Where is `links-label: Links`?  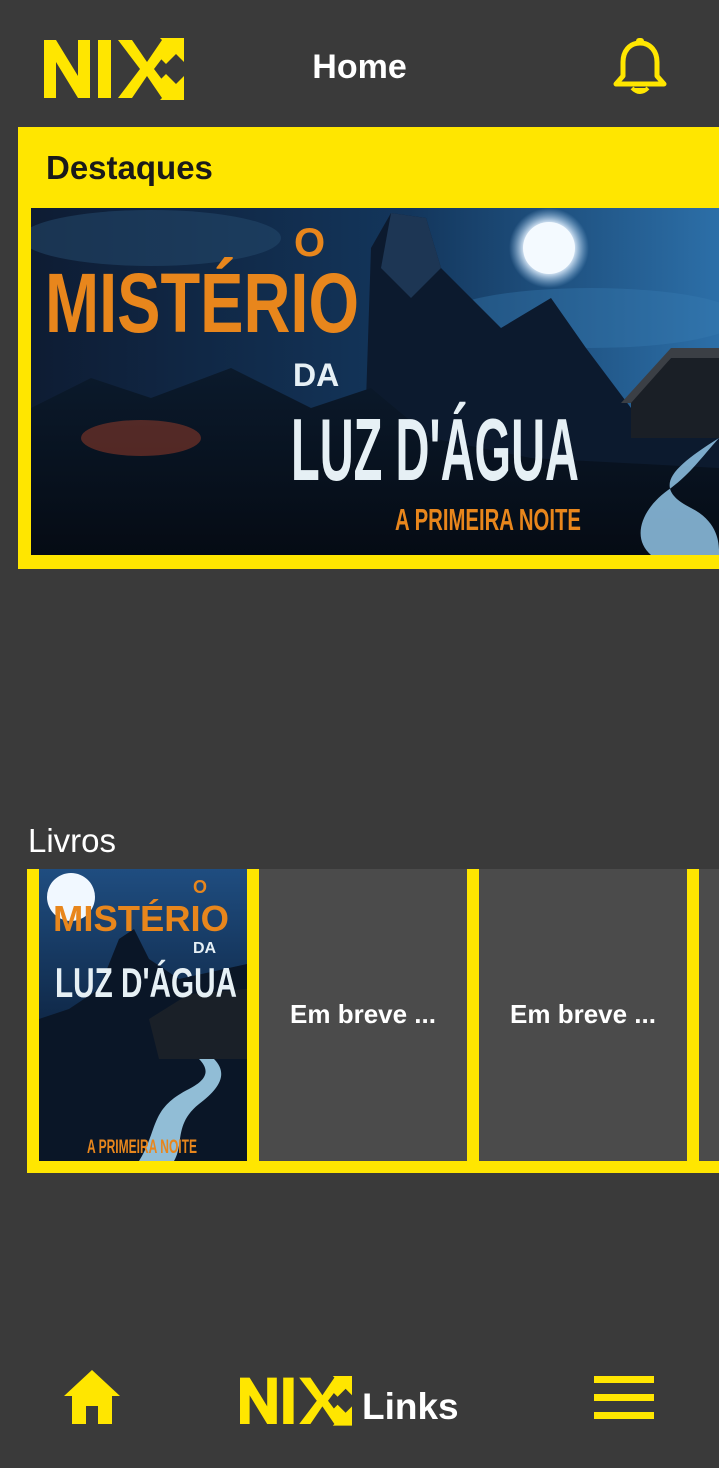
links-label: Links is located at coordinates (410, 1406).